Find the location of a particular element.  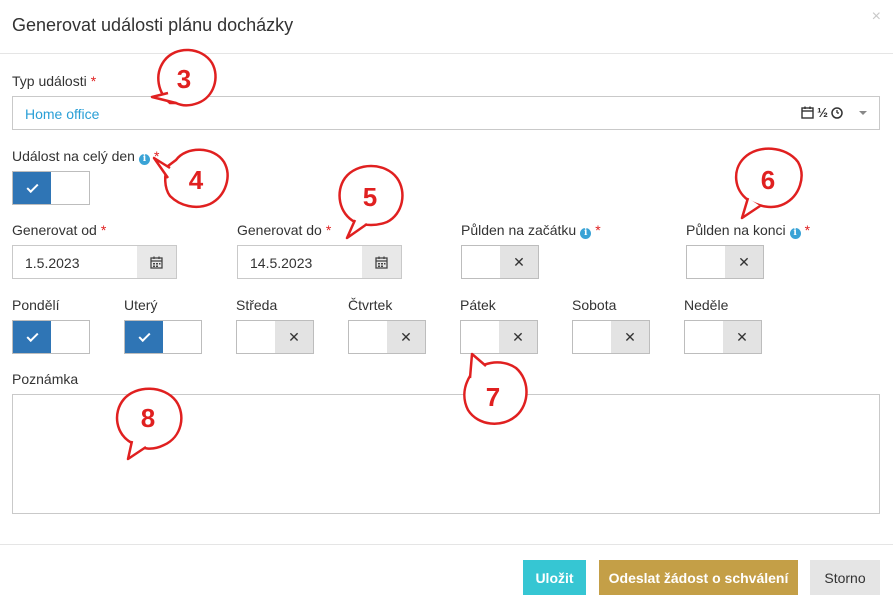

callout-4-number: 4 is located at coordinates (196, 180).